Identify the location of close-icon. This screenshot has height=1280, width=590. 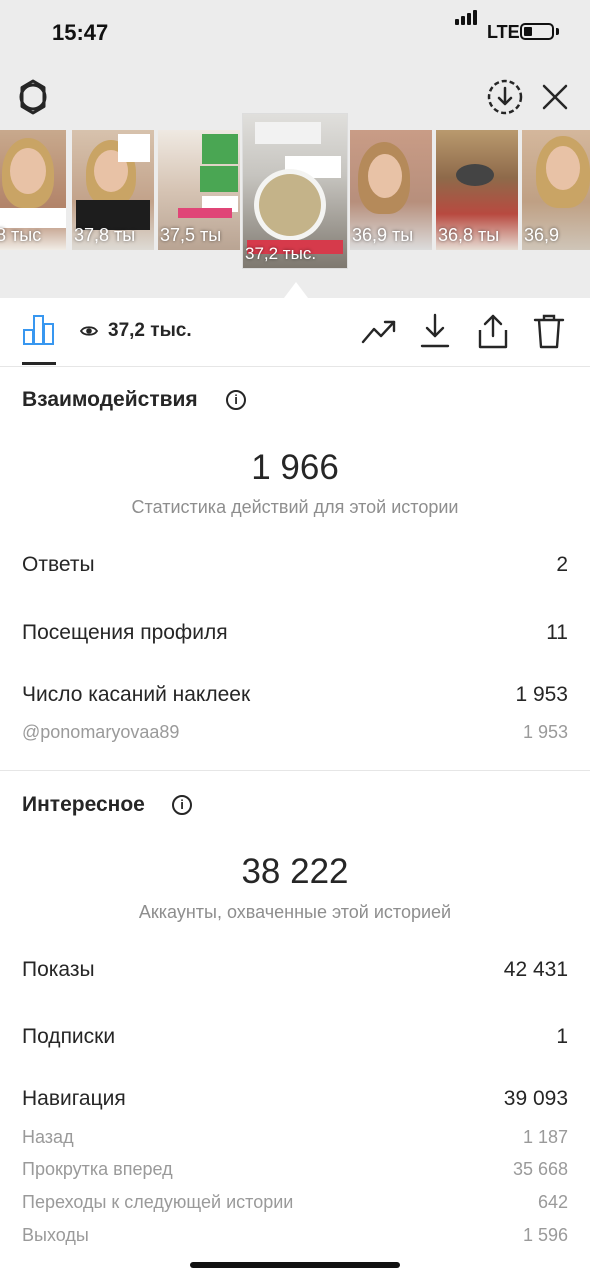
(555, 97).